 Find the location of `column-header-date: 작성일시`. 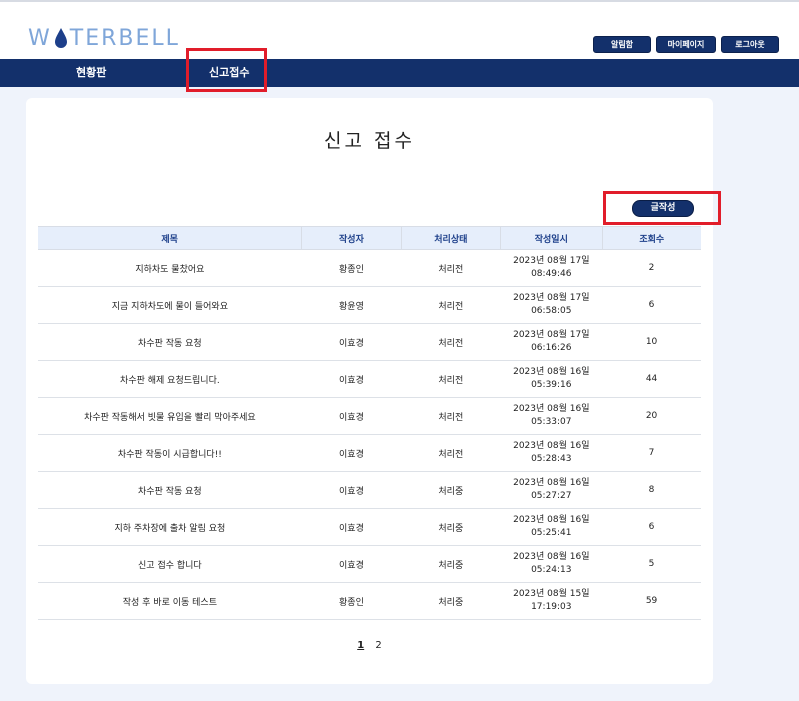

column-header-date: 작성일시 is located at coordinates (551, 238).